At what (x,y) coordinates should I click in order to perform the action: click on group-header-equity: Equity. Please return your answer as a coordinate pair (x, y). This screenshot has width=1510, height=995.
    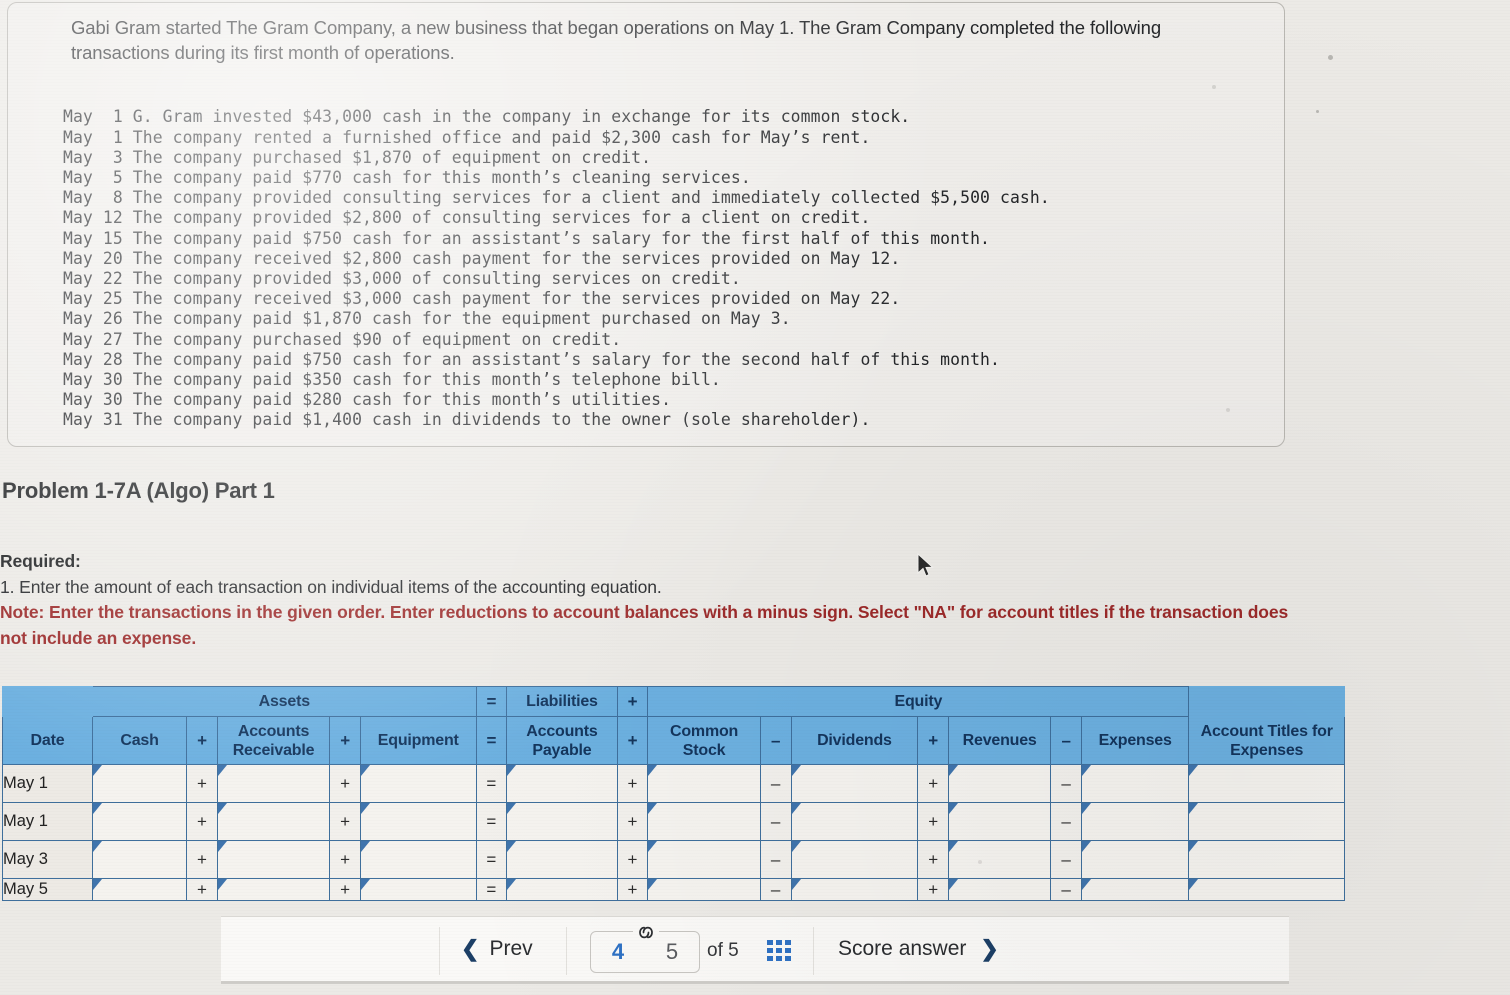
    Looking at the image, I should click on (918, 701).